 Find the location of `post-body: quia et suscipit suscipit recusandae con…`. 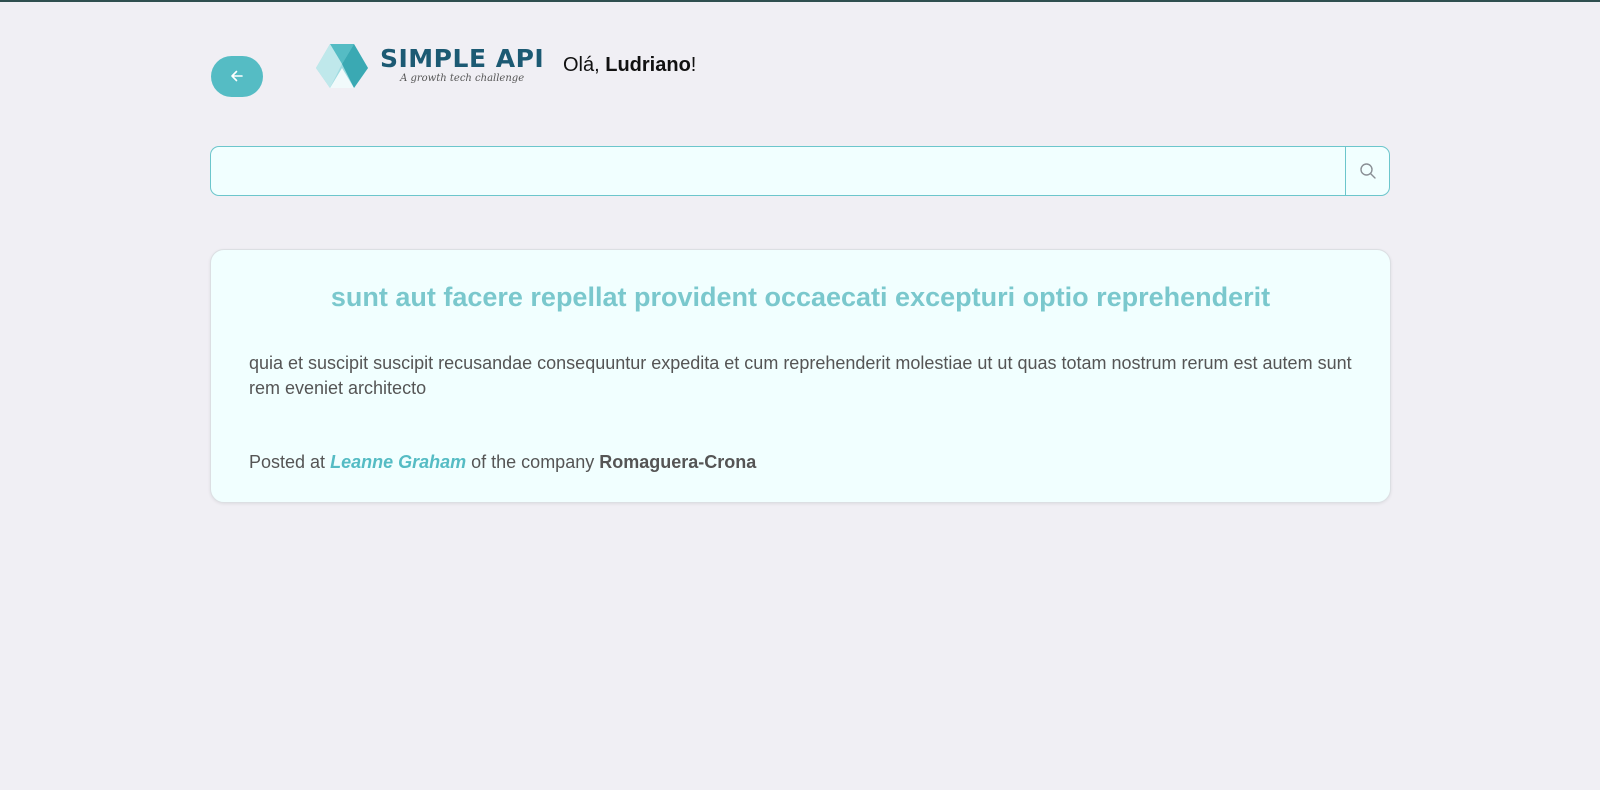

post-body: quia et suscipit suscipit recusandae con… is located at coordinates (800, 375).